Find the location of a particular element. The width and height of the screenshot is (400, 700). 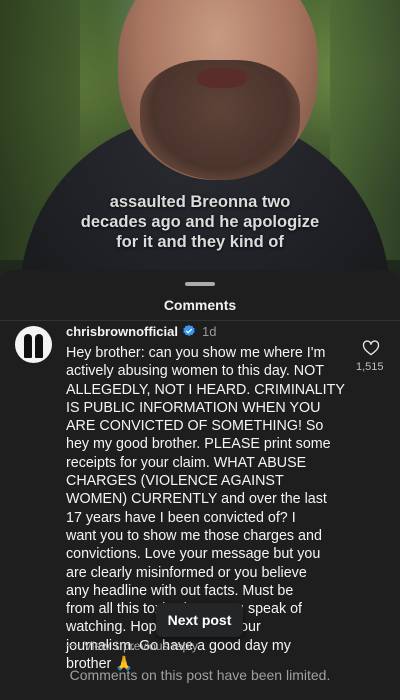

comment-username: chrisbrownofficial is located at coordinates (122, 331).